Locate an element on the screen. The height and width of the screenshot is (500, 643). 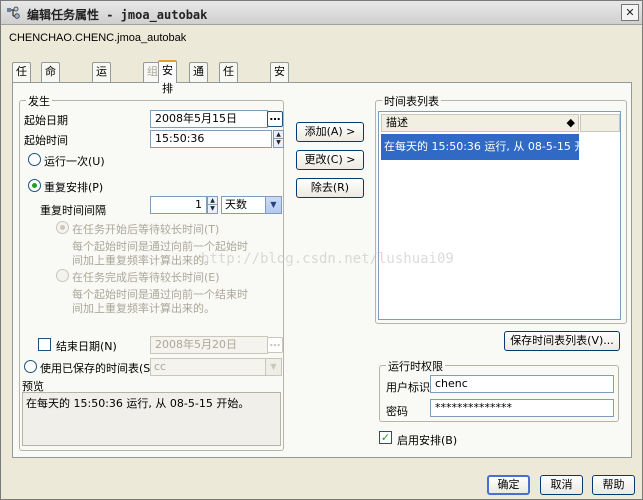
user-id-label: 用户标识 is located at coordinates (408, 387).